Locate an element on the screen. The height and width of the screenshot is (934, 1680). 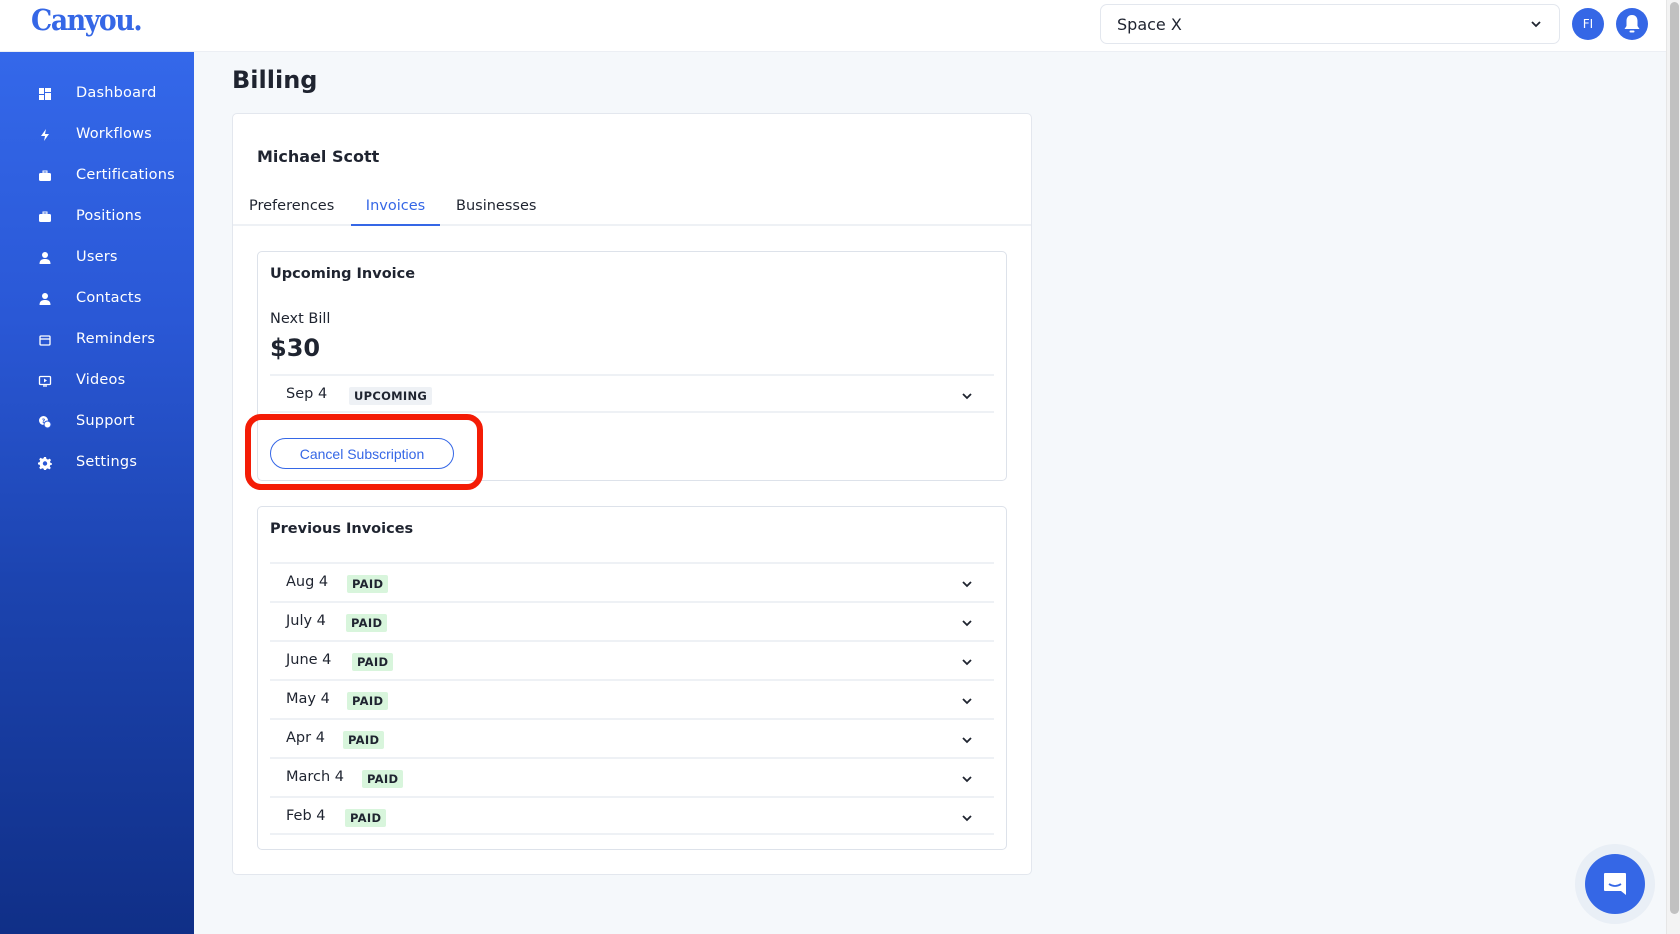
sidebar-item-label: Videos is located at coordinates (101, 380).